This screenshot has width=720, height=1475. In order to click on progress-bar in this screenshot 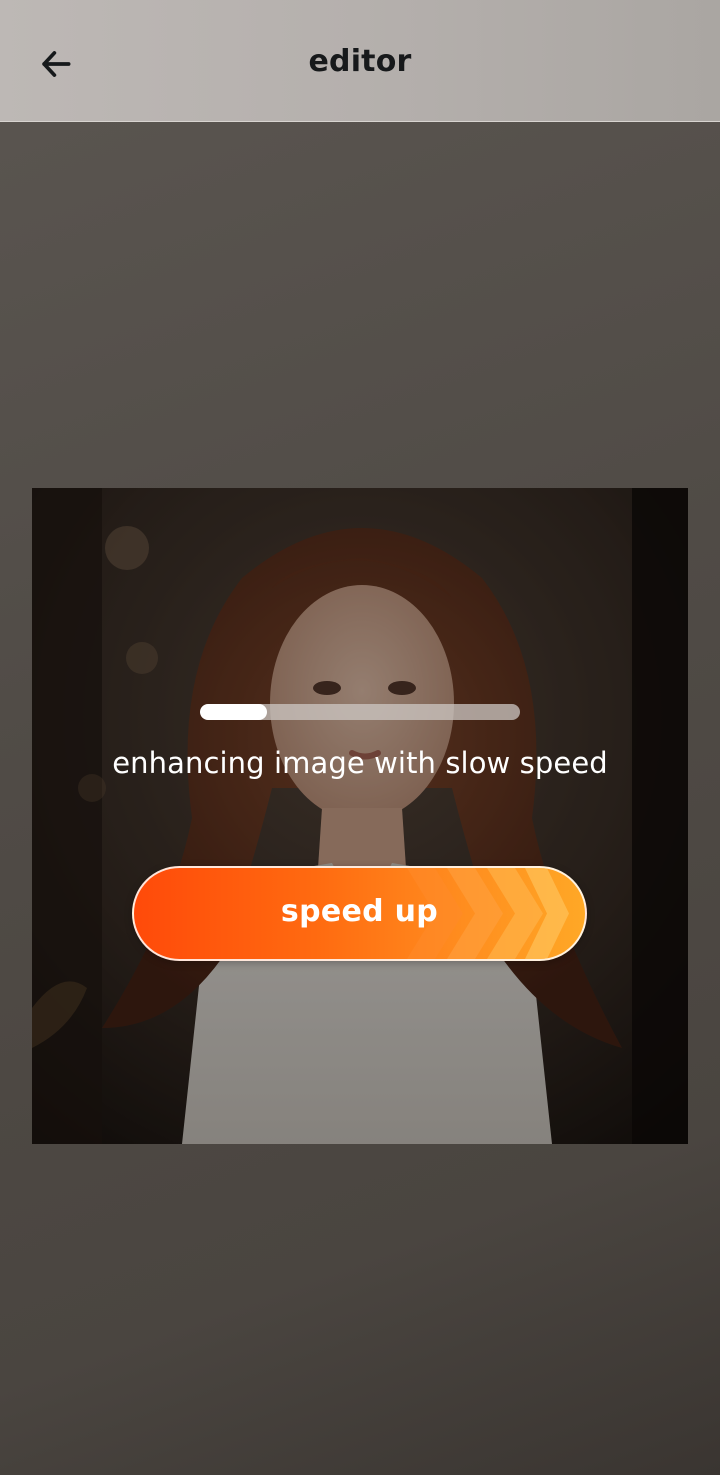, I will do `click(360, 712)`.